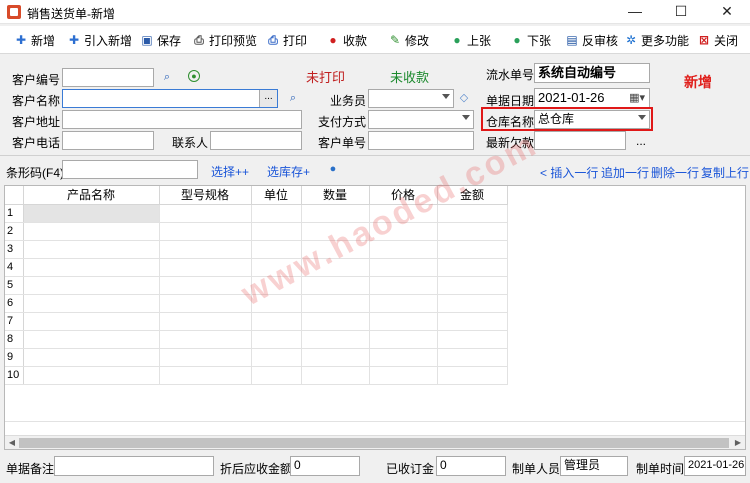  Describe the element at coordinates (569, 172) in the screenshot. I see `insert-row-link: < 插入一行` at that location.